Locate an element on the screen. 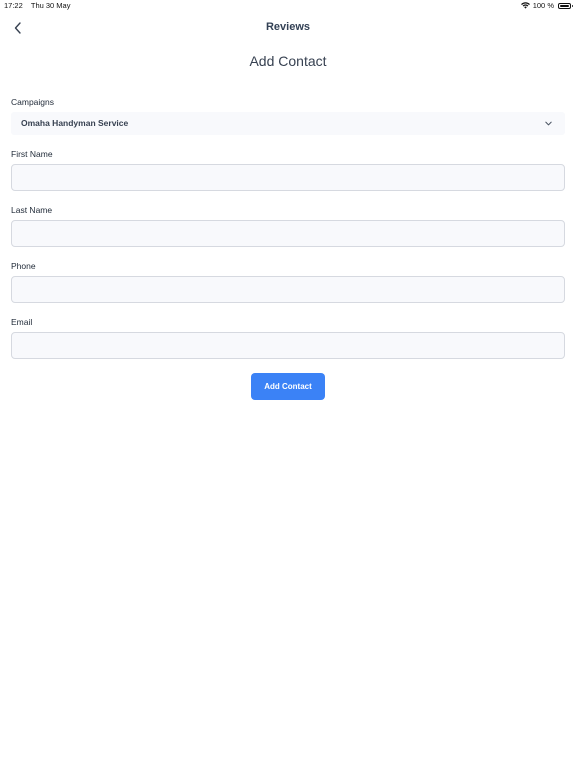 This screenshot has height=768, width=576. first-name-field is located at coordinates (288, 177).